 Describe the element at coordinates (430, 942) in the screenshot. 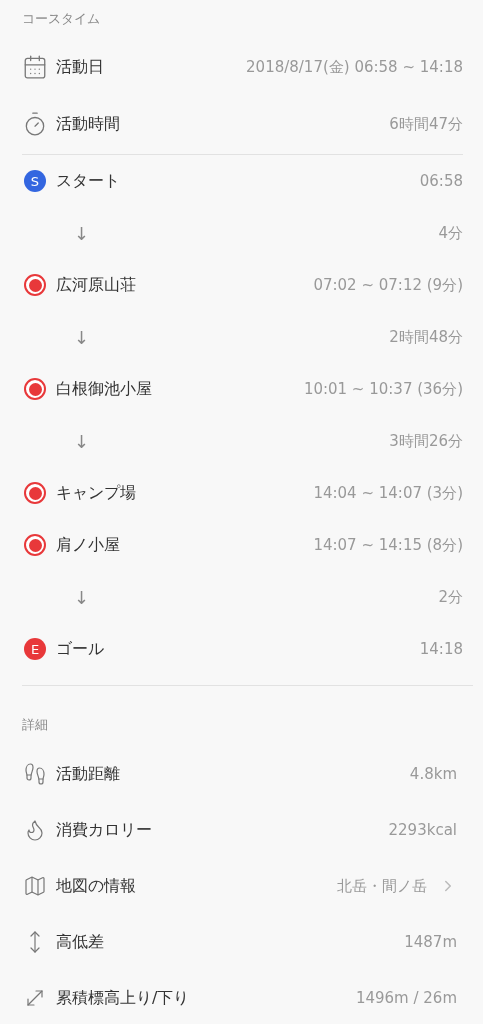

I see `row-value: 1487m` at that location.